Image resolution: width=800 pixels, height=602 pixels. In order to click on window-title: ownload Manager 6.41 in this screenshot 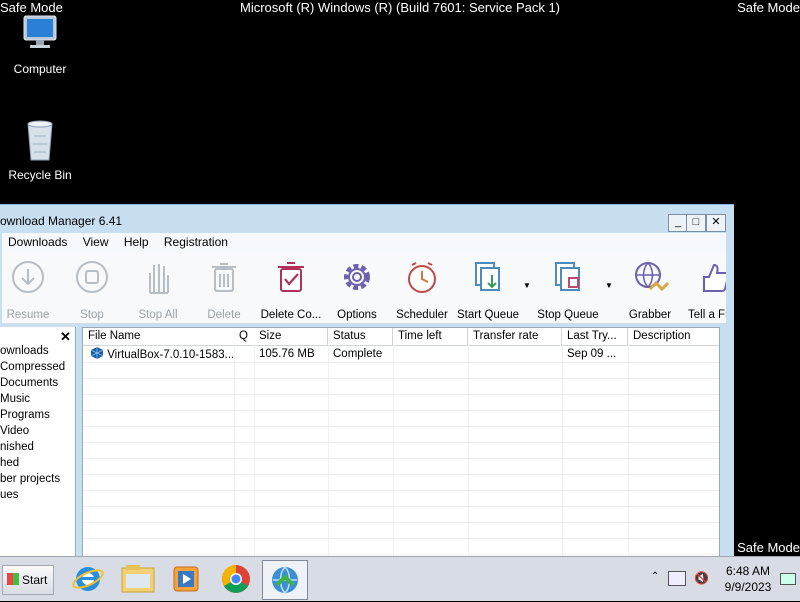, I will do `click(61, 221)`.